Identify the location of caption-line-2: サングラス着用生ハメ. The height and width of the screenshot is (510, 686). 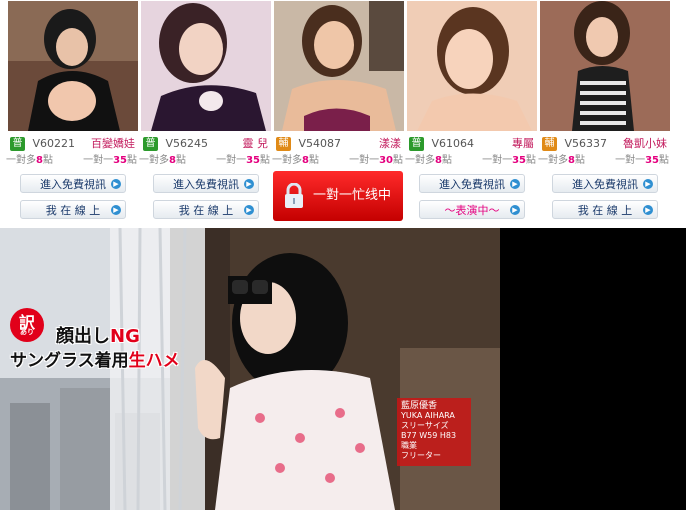
(95, 358).